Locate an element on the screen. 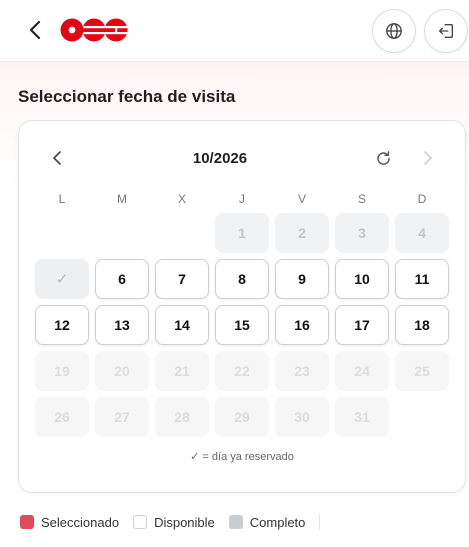  login-button is located at coordinates (446, 31).